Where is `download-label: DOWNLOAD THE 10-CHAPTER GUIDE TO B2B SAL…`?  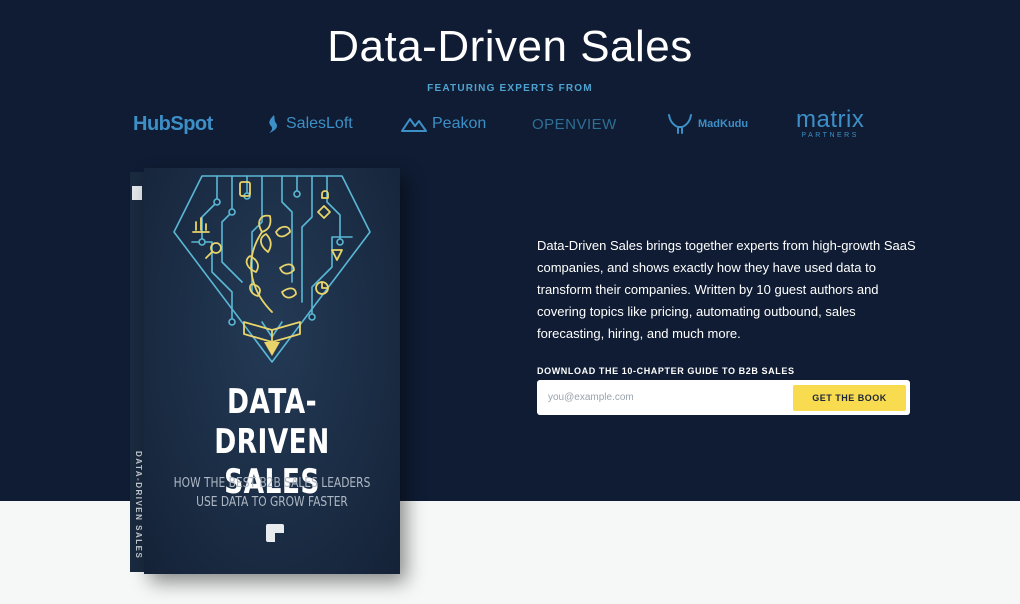 download-label: DOWNLOAD THE 10-CHAPTER GUIDE TO B2B SAL… is located at coordinates (666, 371).